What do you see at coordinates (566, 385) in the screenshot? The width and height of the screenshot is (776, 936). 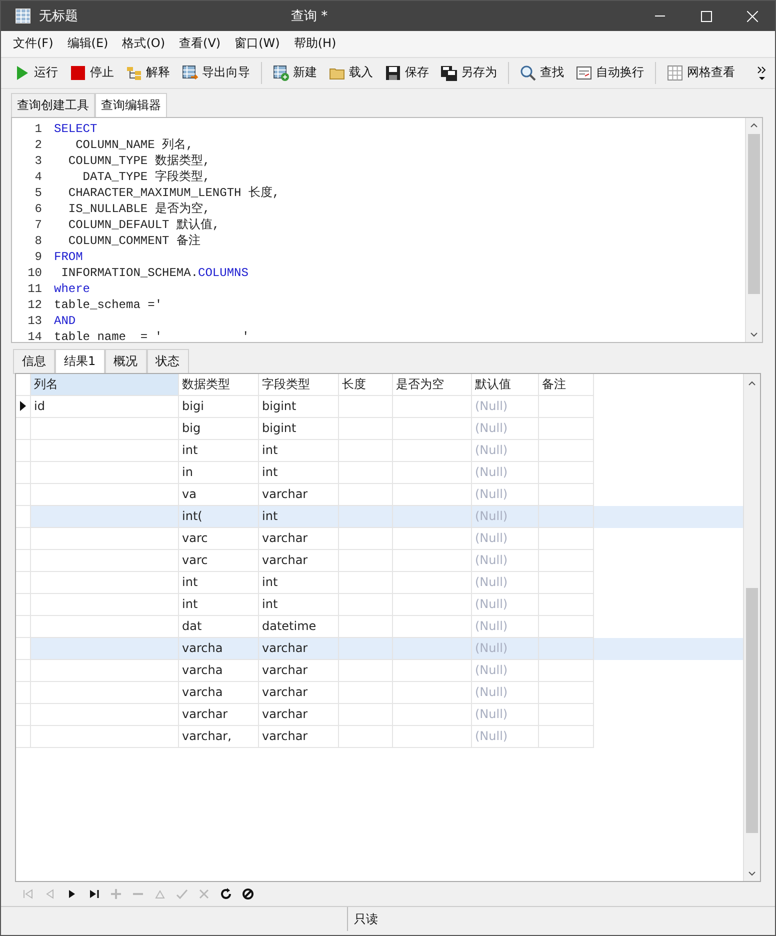 I see `column-header: 备注` at bounding box center [566, 385].